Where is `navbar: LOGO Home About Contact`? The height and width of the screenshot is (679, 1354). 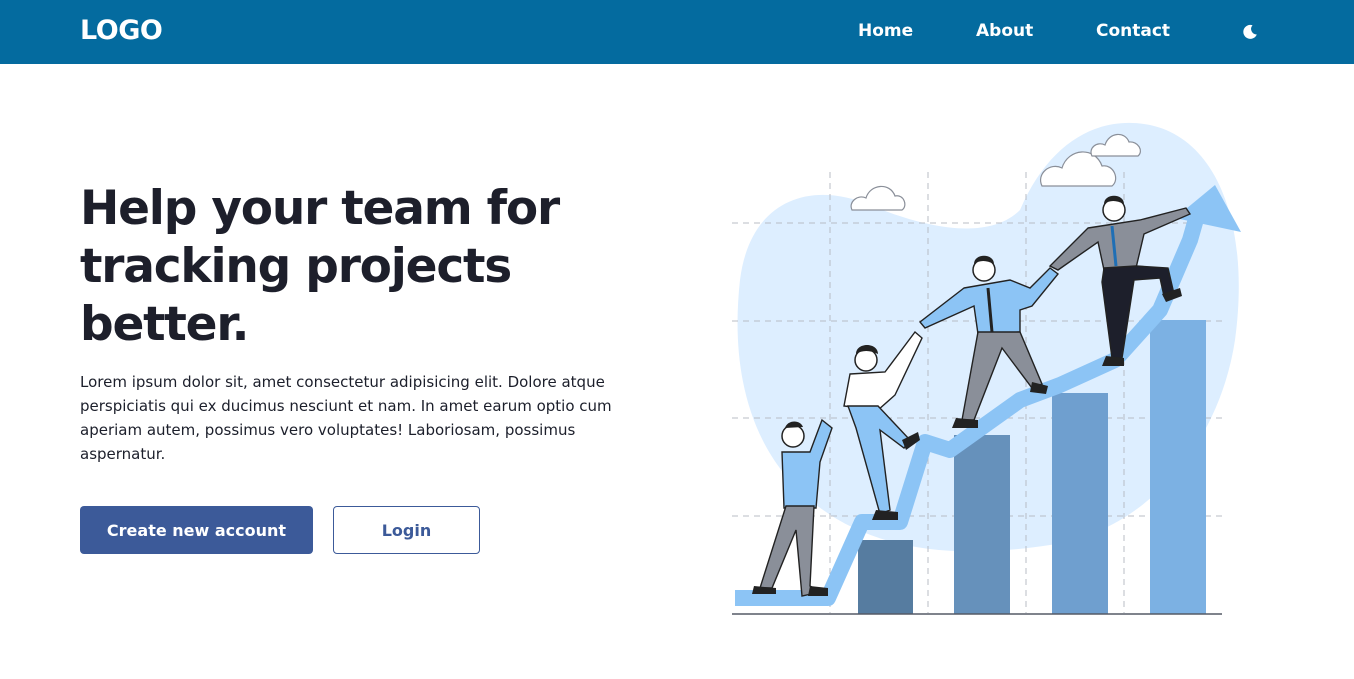 navbar: LOGO Home About Contact is located at coordinates (677, 32).